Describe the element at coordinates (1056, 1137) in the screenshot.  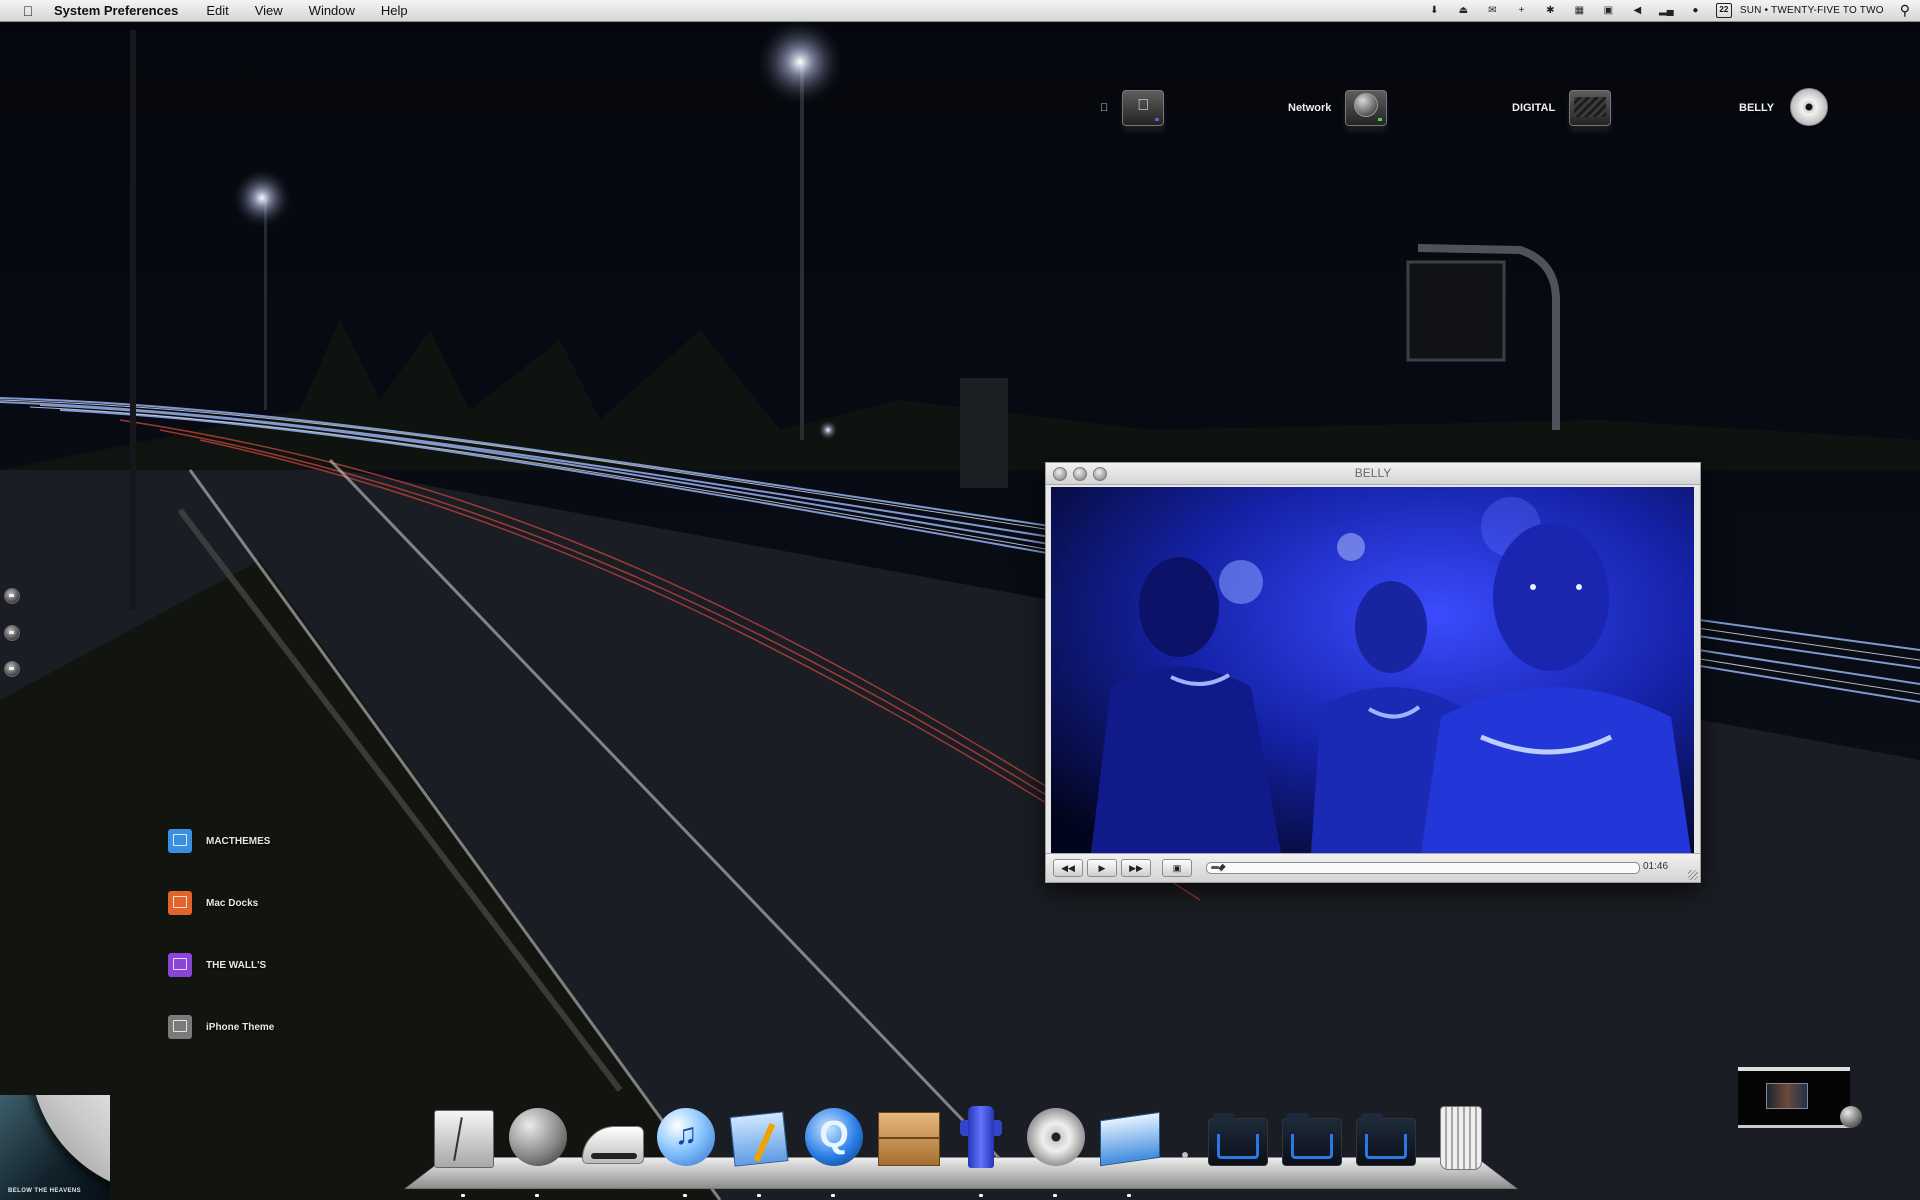
I see `dvd-player-icon` at that location.